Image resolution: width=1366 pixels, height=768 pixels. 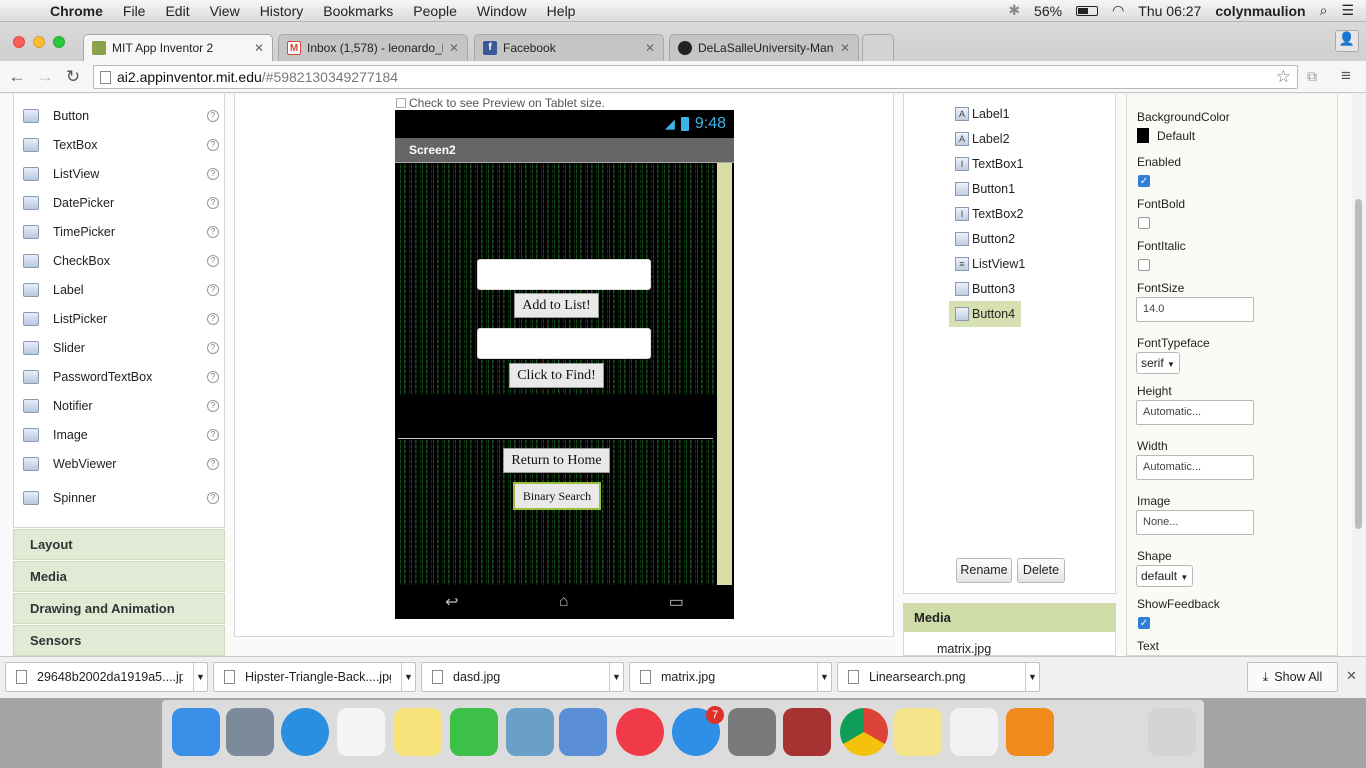 What do you see at coordinates (435, 11) in the screenshot?
I see `menu-people: People` at bounding box center [435, 11].